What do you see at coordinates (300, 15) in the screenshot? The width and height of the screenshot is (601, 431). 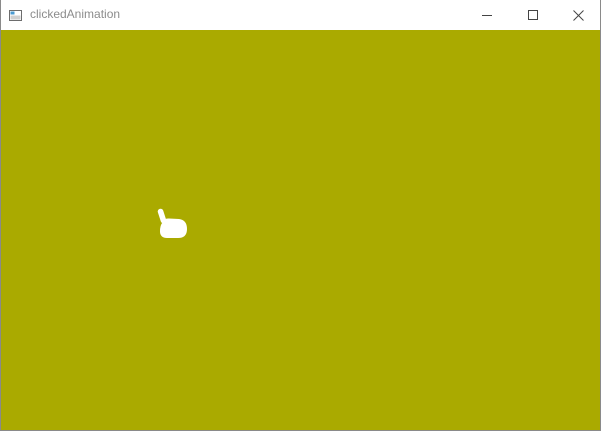 I see `title-bar: clickedAnimation` at bounding box center [300, 15].